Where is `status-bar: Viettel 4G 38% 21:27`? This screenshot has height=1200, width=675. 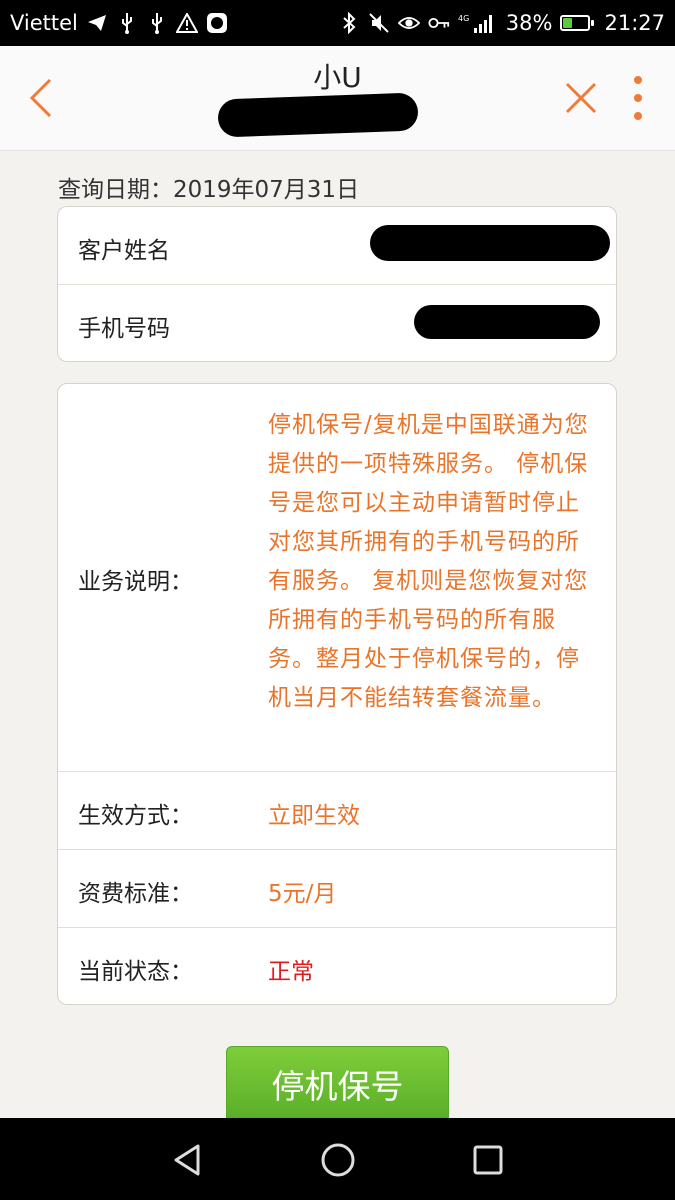
status-bar: Viettel 4G 38% 21:27 is located at coordinates (337, 23).